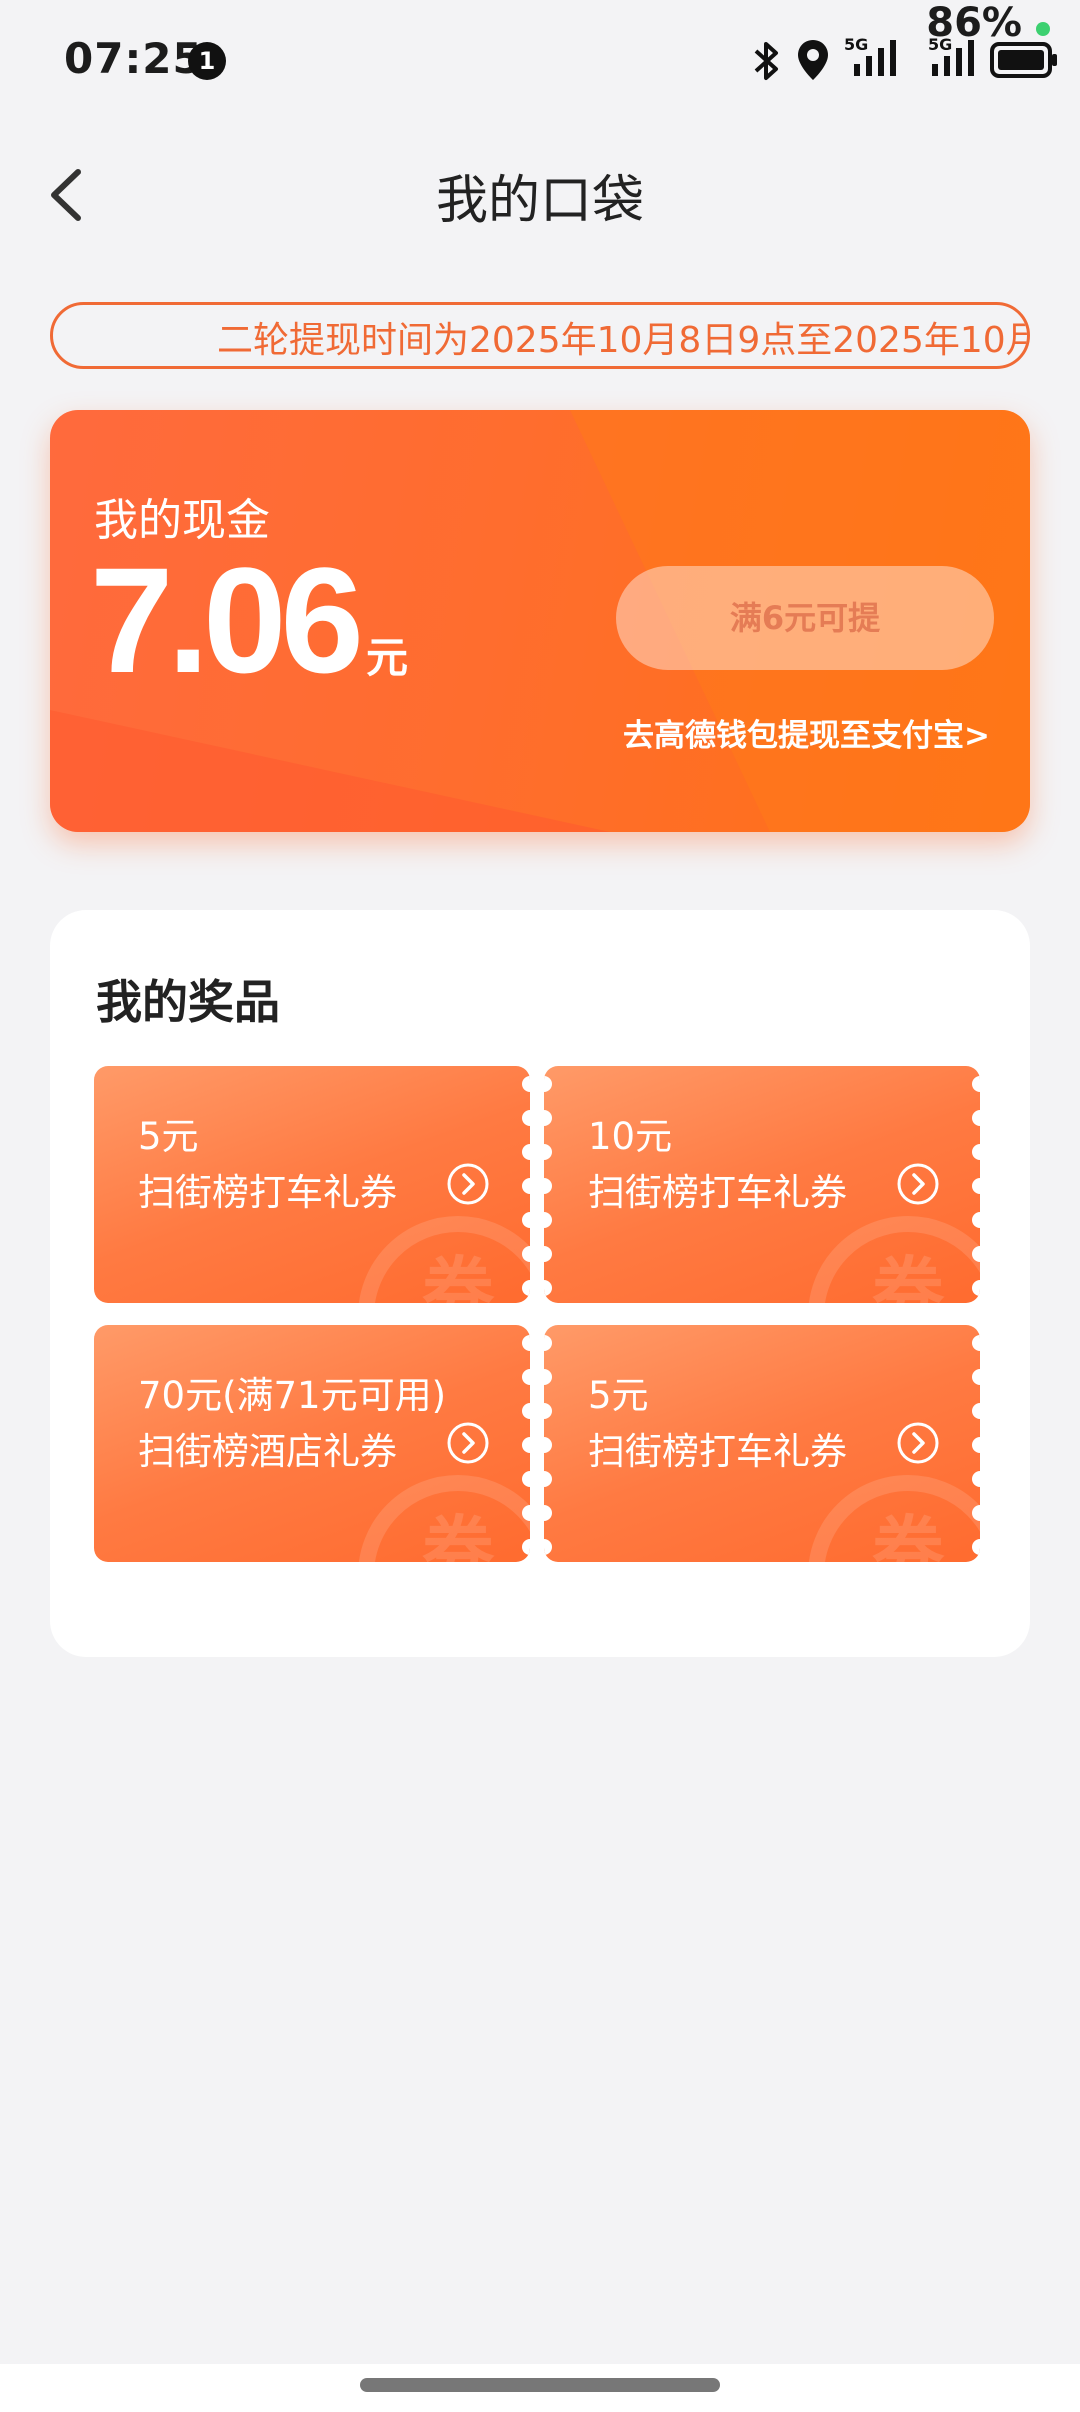  Describe the element at coordinates (630, 1136) in the screenshot. I see `coupon-amount: 10元` at that location.